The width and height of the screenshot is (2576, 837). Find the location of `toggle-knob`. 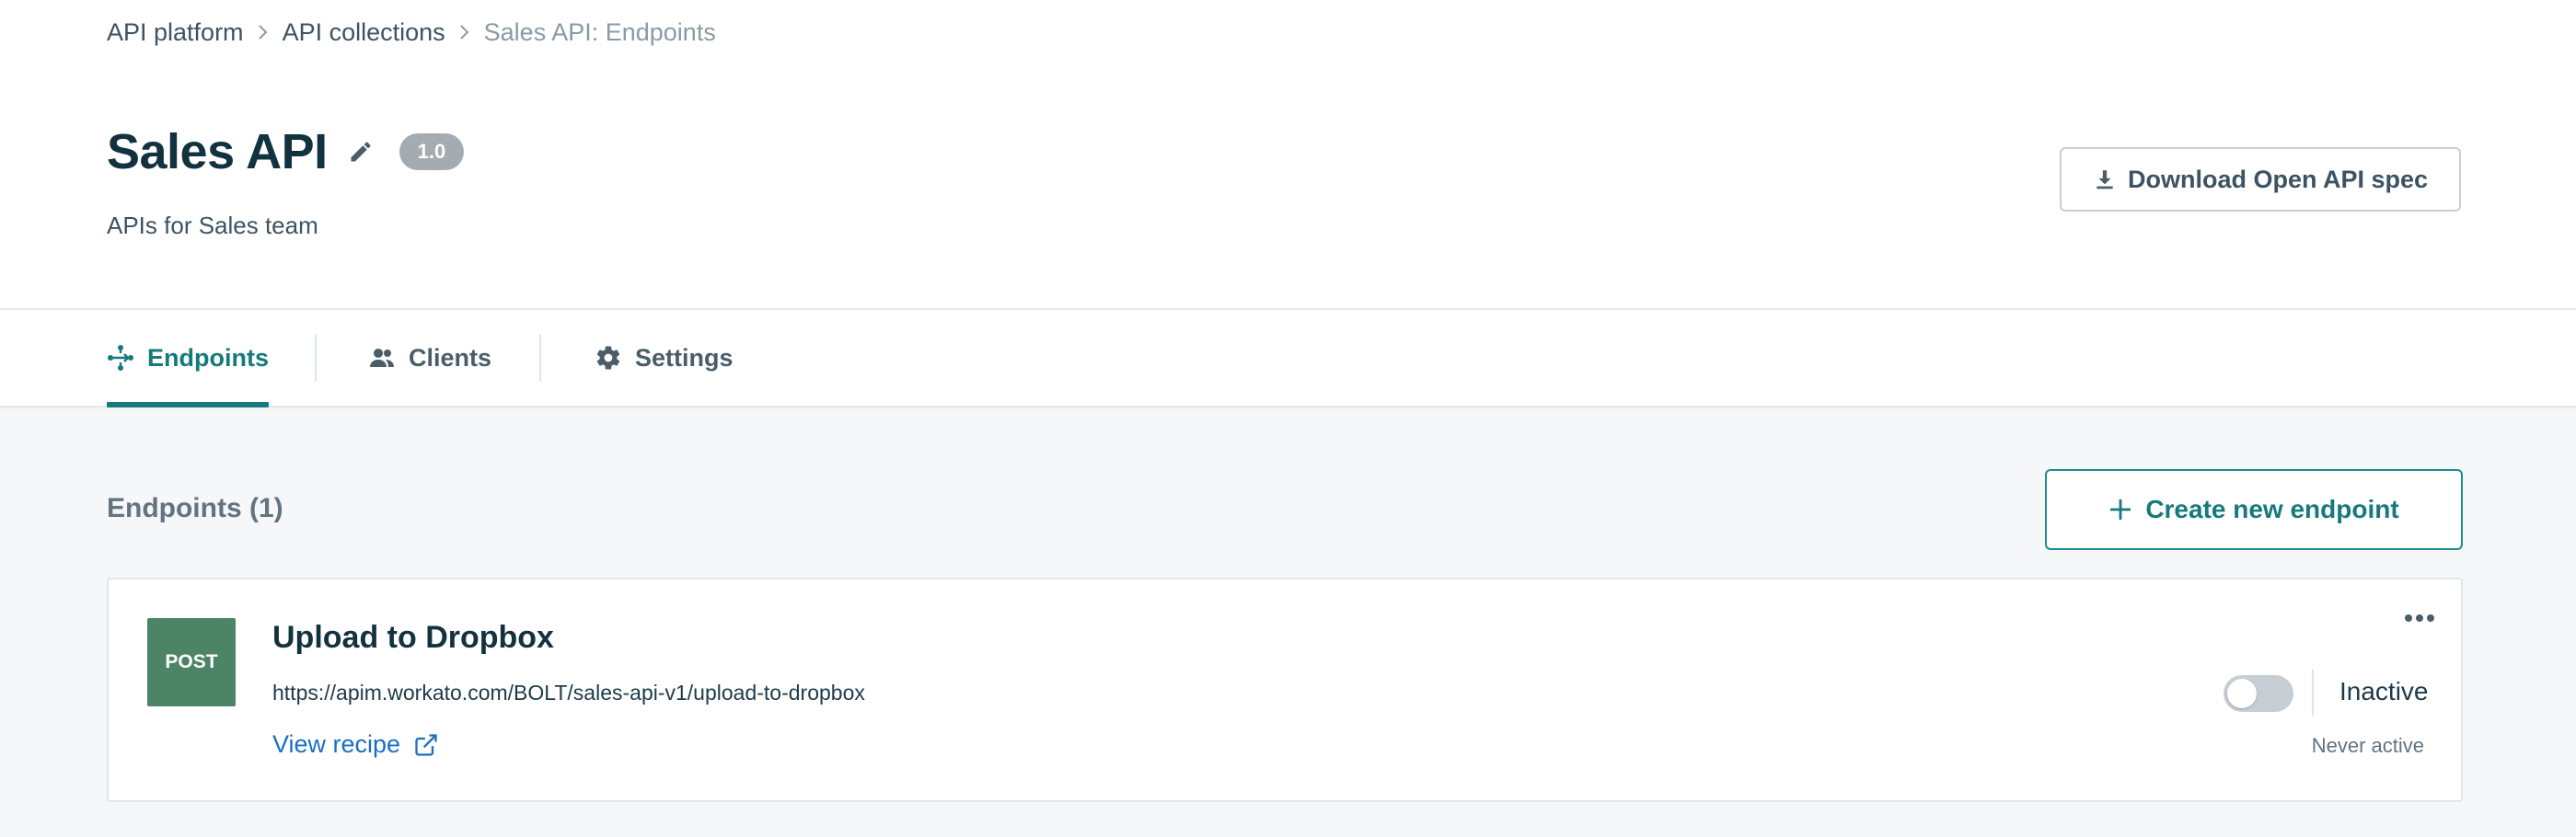

toggle-knob is located at coordinates (2242, 693).